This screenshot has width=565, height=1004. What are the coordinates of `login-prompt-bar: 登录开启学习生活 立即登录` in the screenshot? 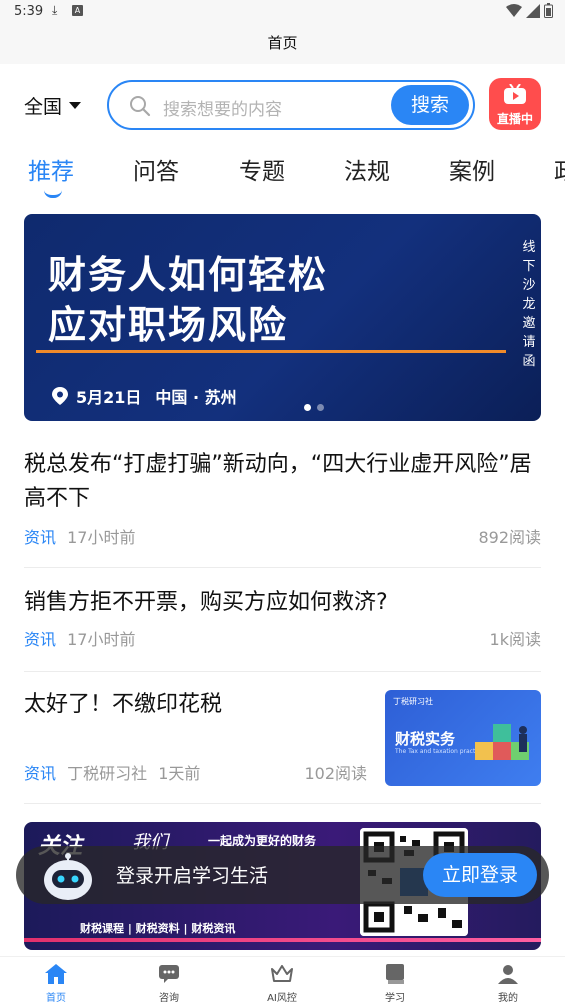 It's located at (282, 875).